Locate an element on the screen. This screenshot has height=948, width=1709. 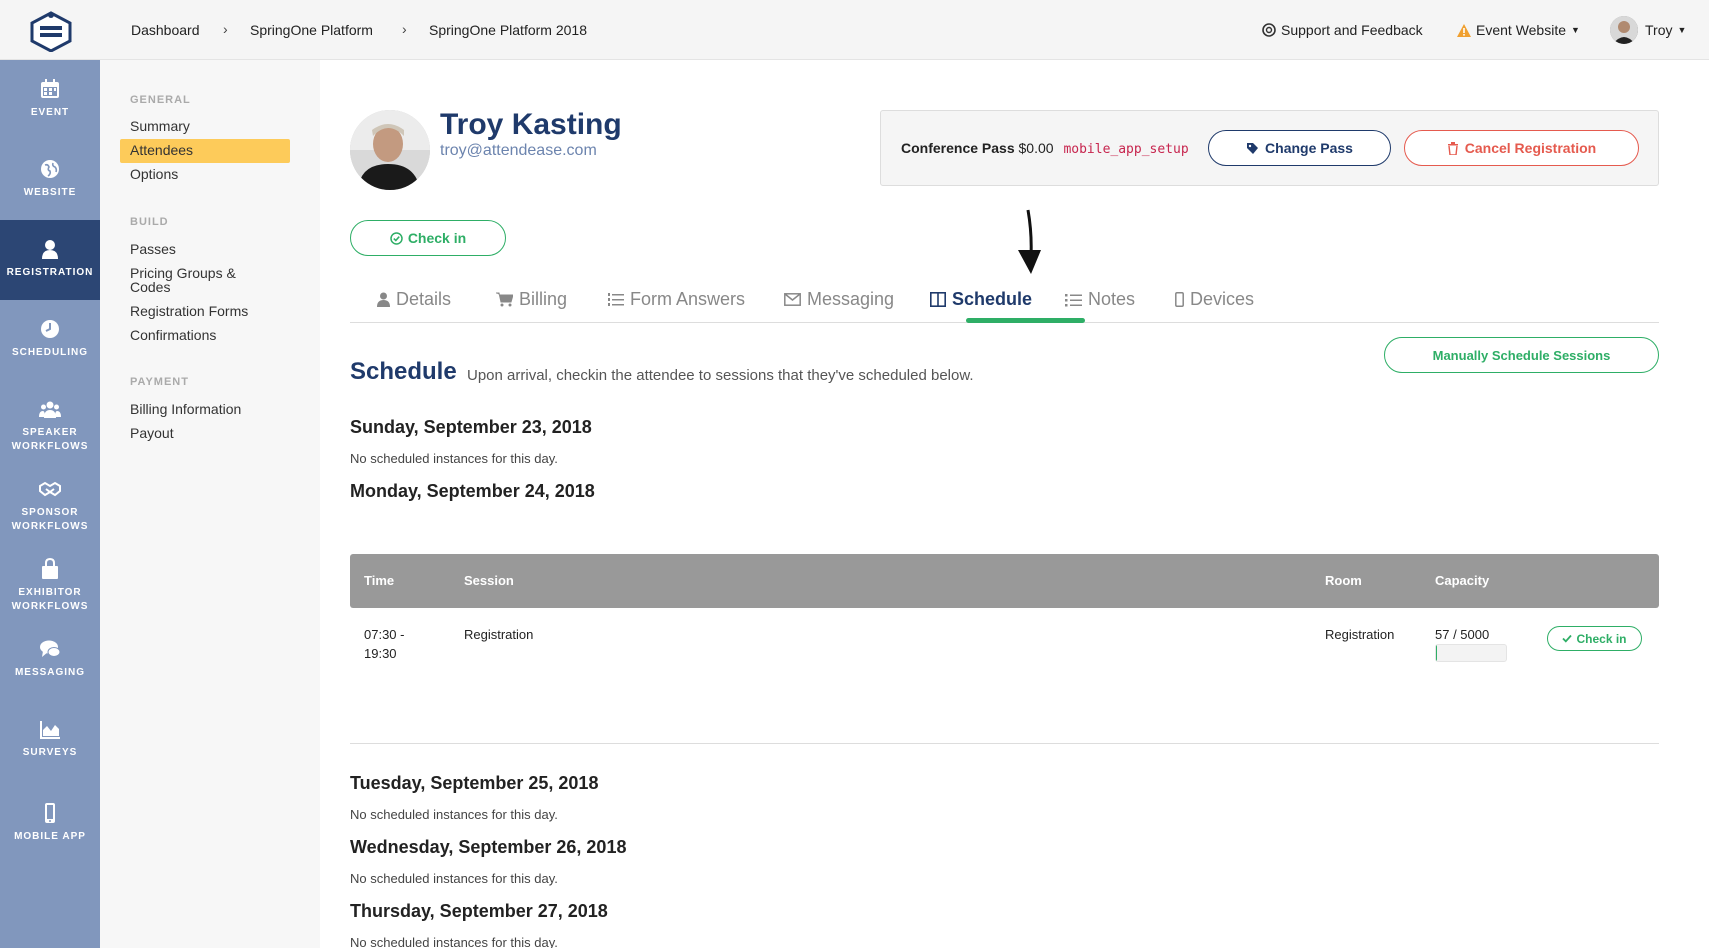
tab-label: Details is located at coordinates (424, 299).